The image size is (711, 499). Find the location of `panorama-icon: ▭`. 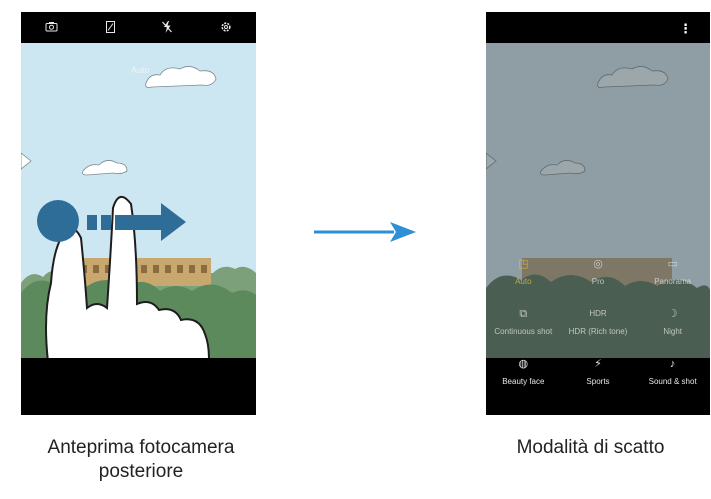

panorama-icon: ▭ is located at coordinates (672, 264).